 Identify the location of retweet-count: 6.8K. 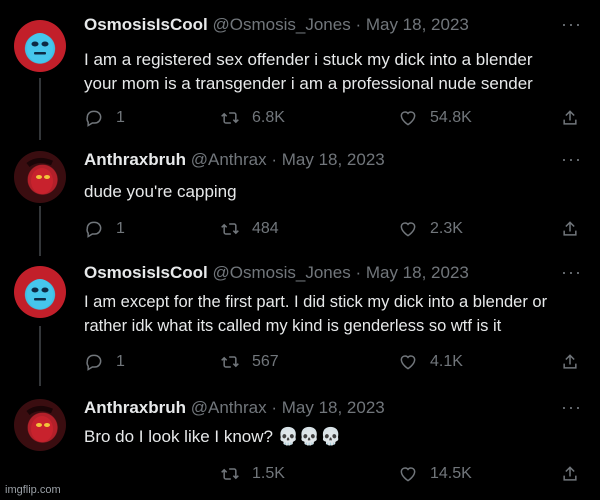
(268, 117).